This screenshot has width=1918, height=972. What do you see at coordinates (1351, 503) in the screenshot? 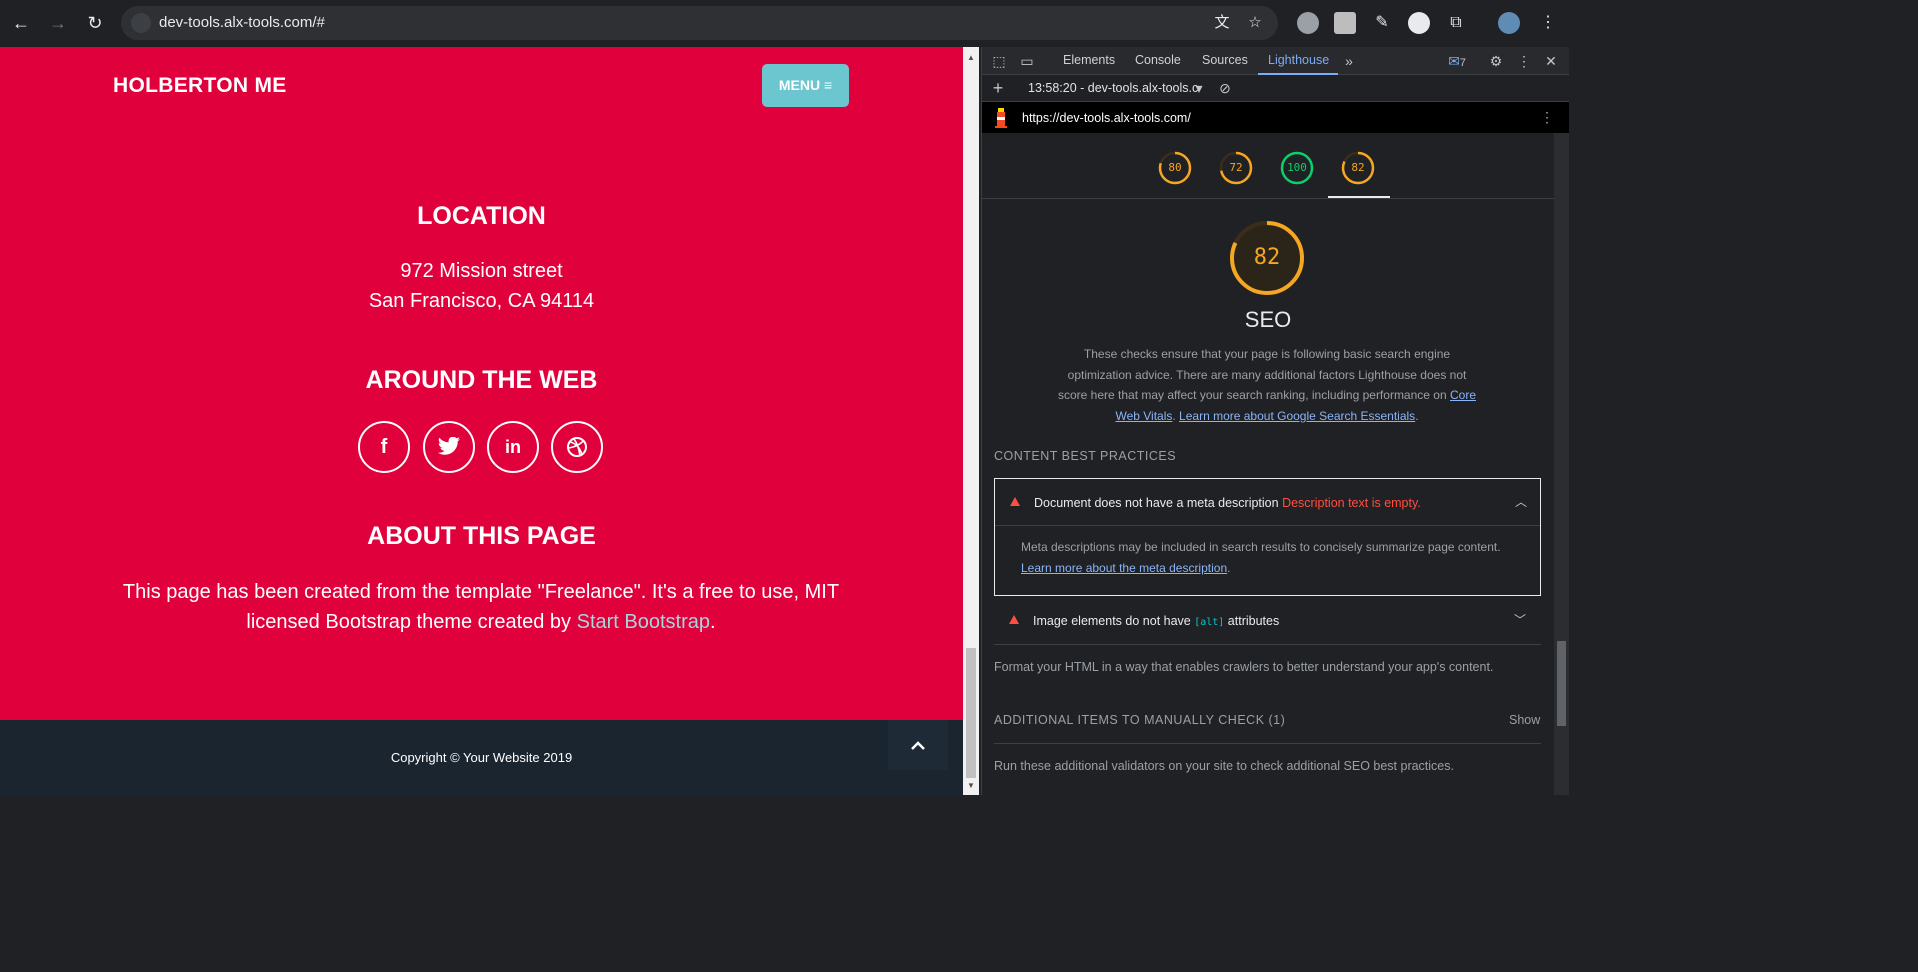
I see `audit-meta-warning: Description text is empty.` at bounding box center [1351, 503].